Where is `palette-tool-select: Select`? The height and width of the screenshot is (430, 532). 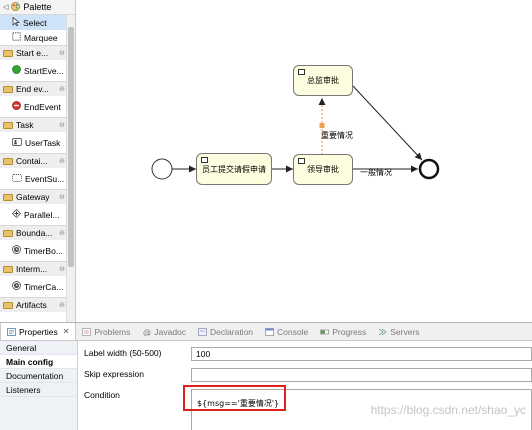
palette-tool-select: Select is located at coordinates (37, 22).